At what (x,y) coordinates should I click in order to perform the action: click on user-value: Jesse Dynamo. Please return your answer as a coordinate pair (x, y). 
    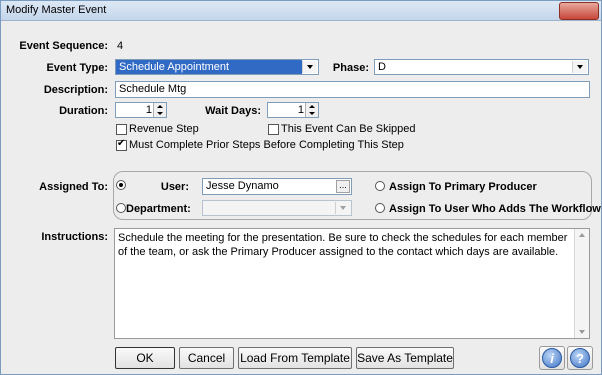
    Looking at the image, I should click on (242, 186).